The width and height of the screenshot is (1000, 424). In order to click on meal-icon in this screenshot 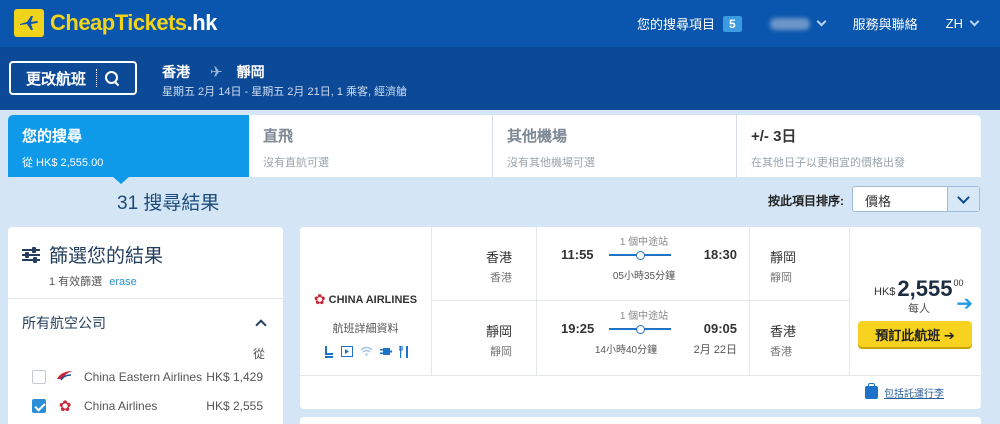, I will do `click(403, 353)`.